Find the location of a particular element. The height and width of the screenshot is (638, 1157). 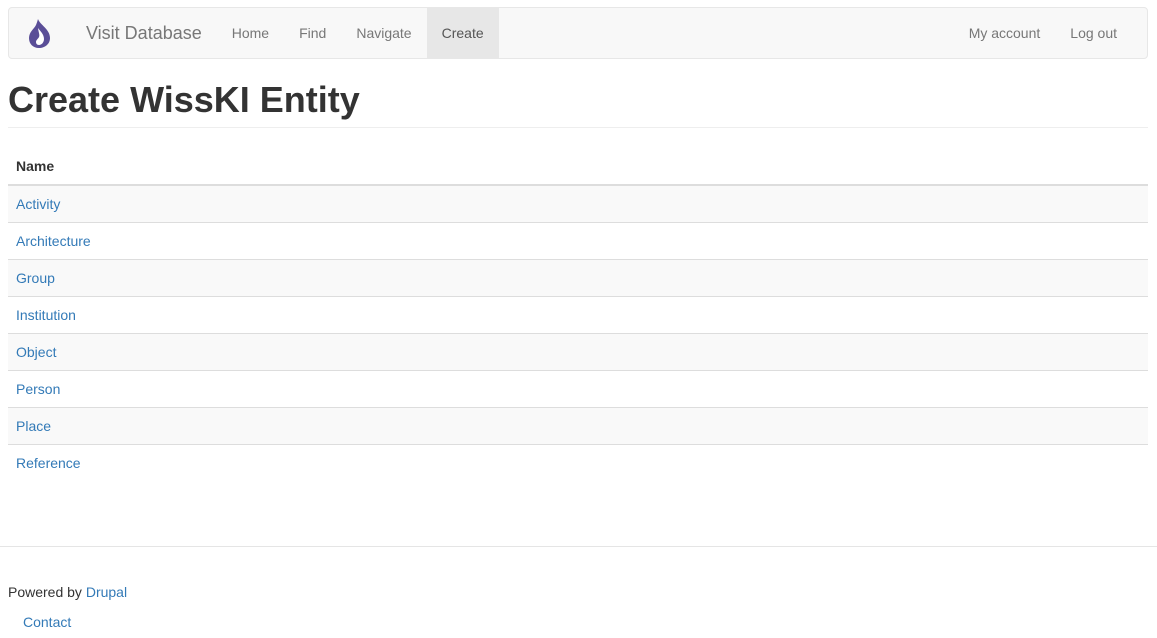

table-row: Place is located at coordinates (578, 425).